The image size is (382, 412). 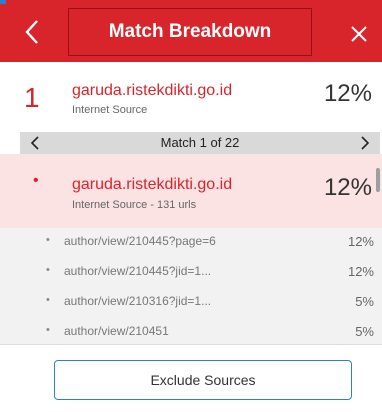 I want to click on source-type: Internet Source, so click(x=110, y=110).